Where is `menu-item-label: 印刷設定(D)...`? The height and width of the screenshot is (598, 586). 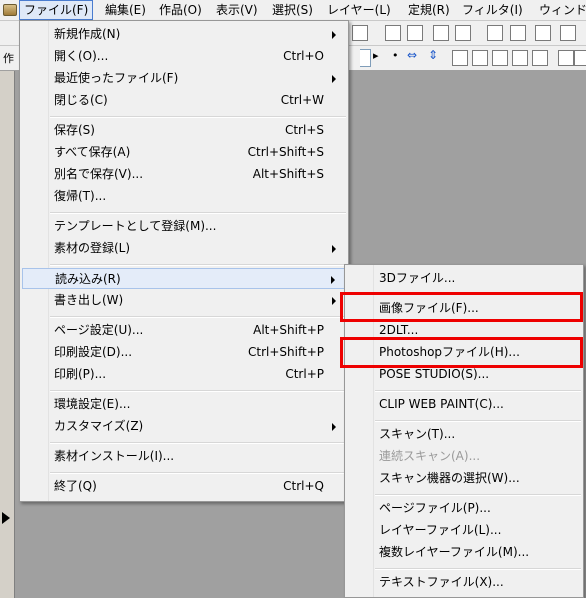 menu-item-label: 印刷設定(D)... is located at coordinates (93, 352).